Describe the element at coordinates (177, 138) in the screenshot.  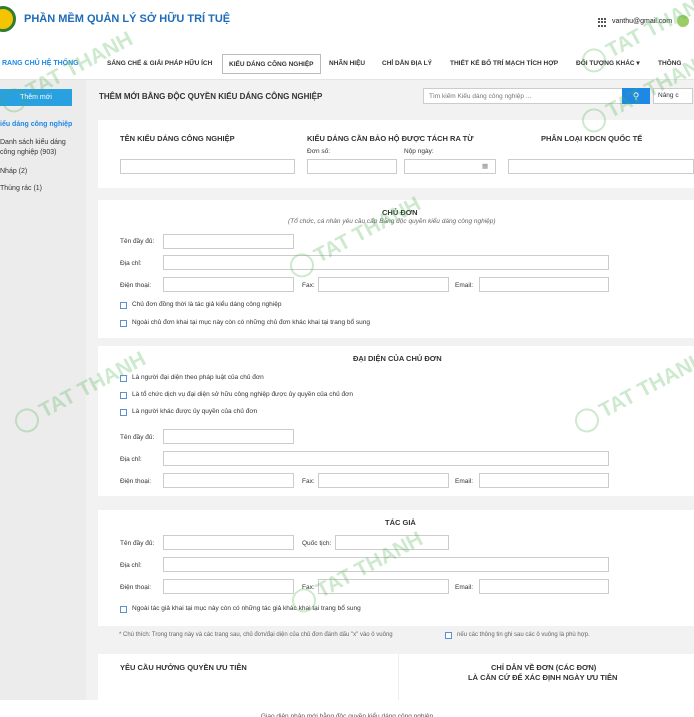
I see `design-name-header: TÊN KIỂU DÁNG CÔNG NGHIỆP` at that location.